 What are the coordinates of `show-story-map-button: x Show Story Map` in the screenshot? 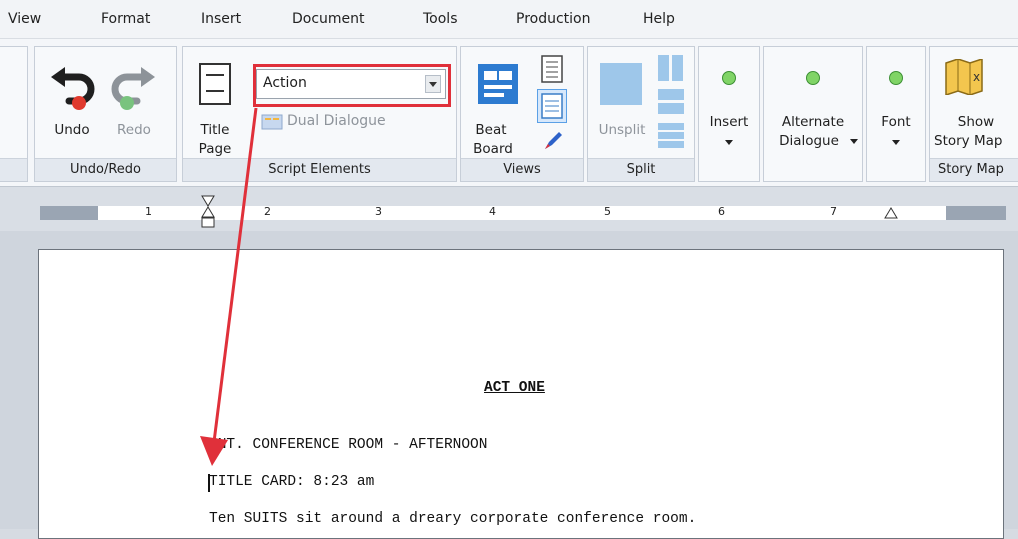 It's located at (974, 103).